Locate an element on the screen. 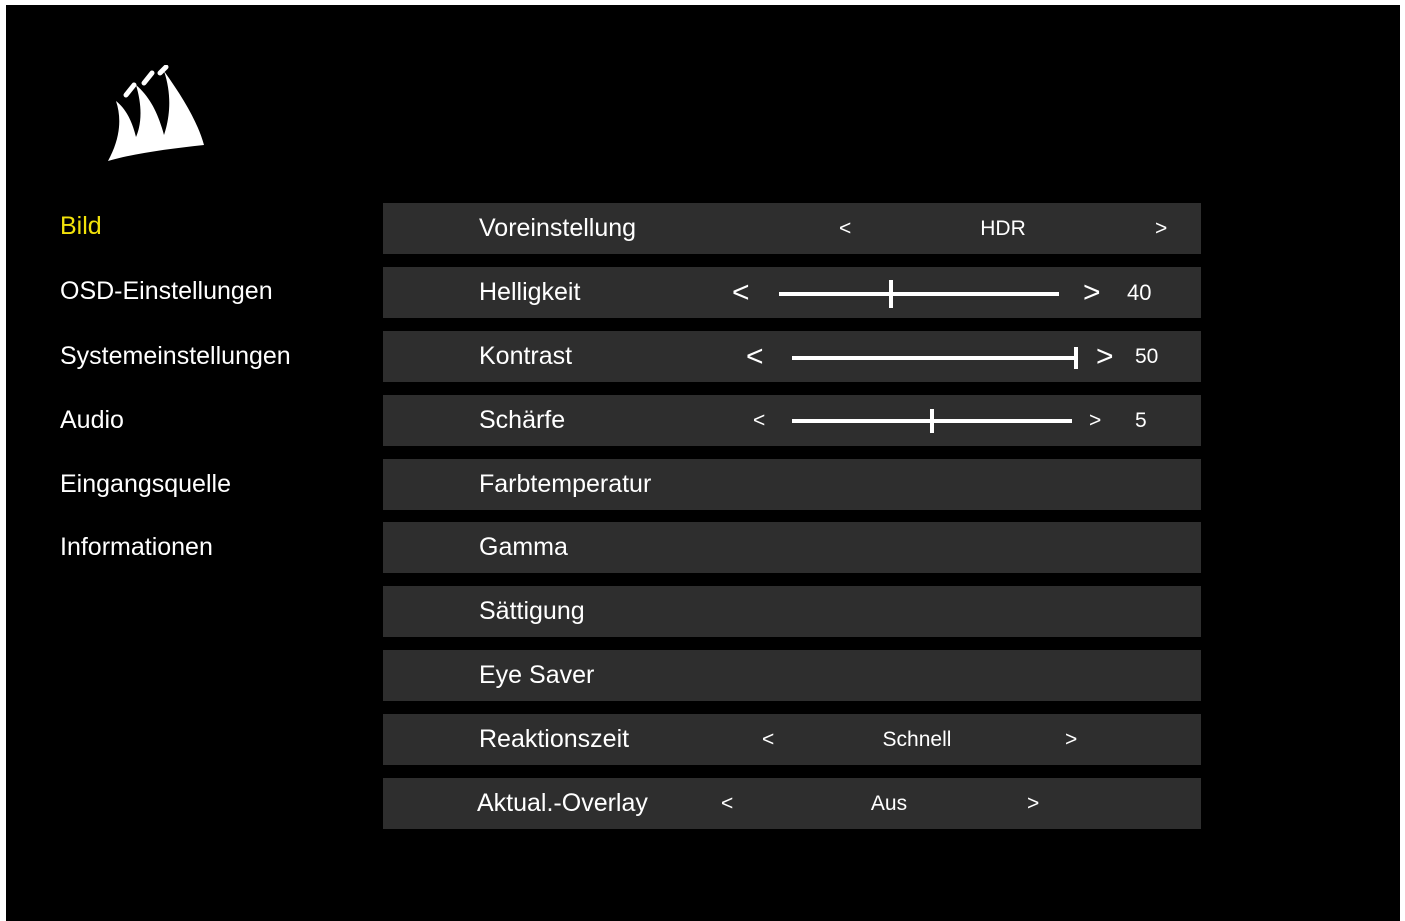 The width and height of the screenshot is (1405, 921). setting-value: 40 is located at coordinates (1139, 292).